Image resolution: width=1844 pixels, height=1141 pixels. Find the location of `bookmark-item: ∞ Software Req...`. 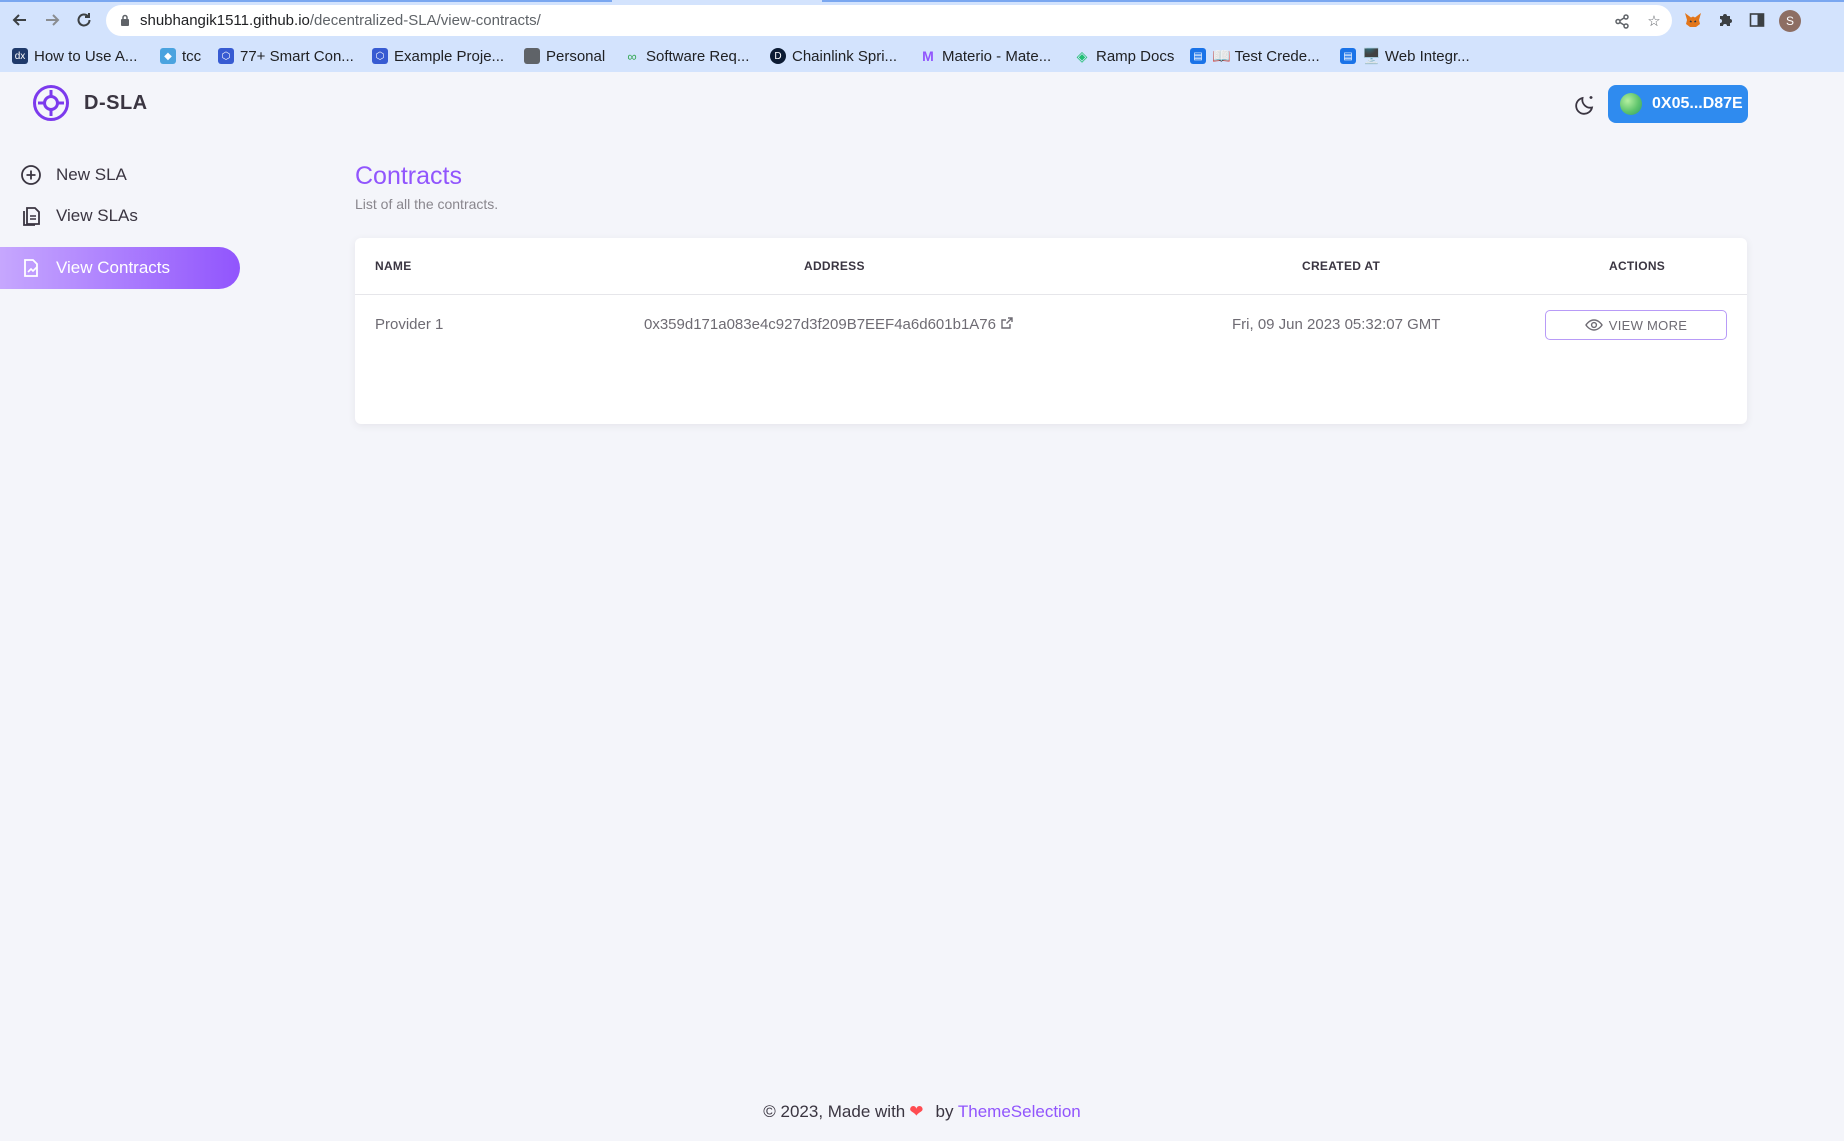

bookmark-item: ∞ Software Req... is located at coordinates (686, 56).